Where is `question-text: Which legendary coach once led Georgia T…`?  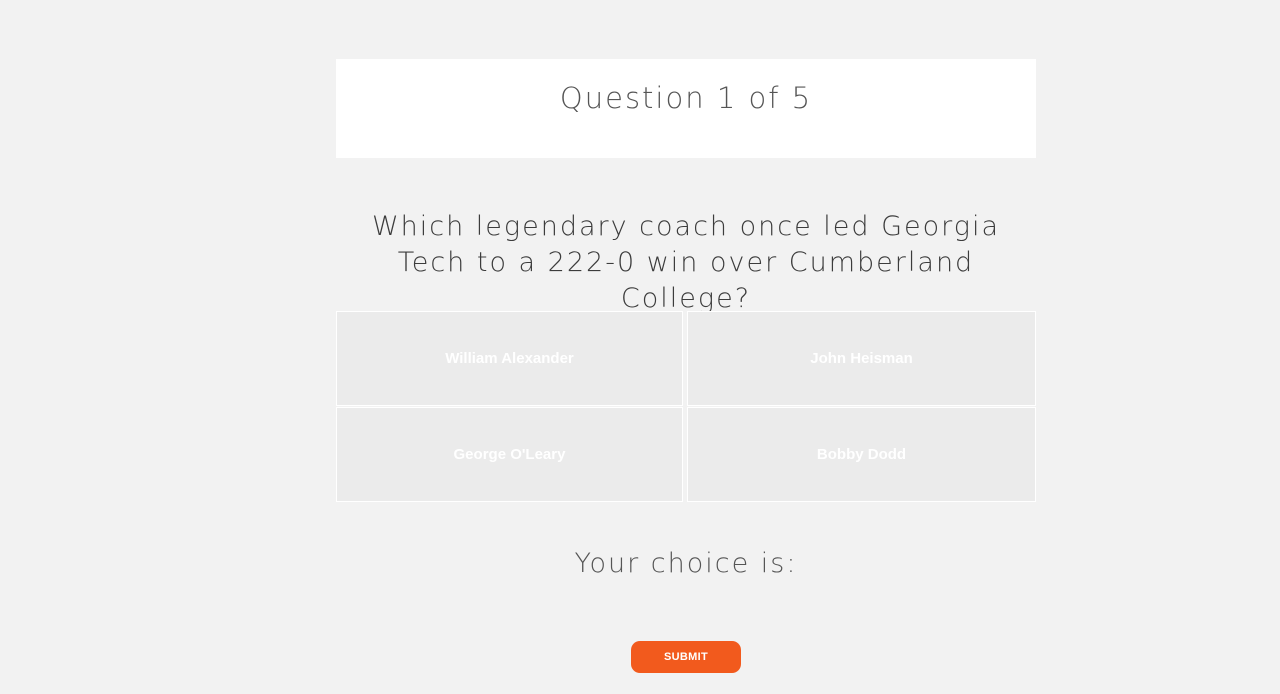 question-text: Which legendary coach once led Georgia T… is located at coordinates (686, 262).